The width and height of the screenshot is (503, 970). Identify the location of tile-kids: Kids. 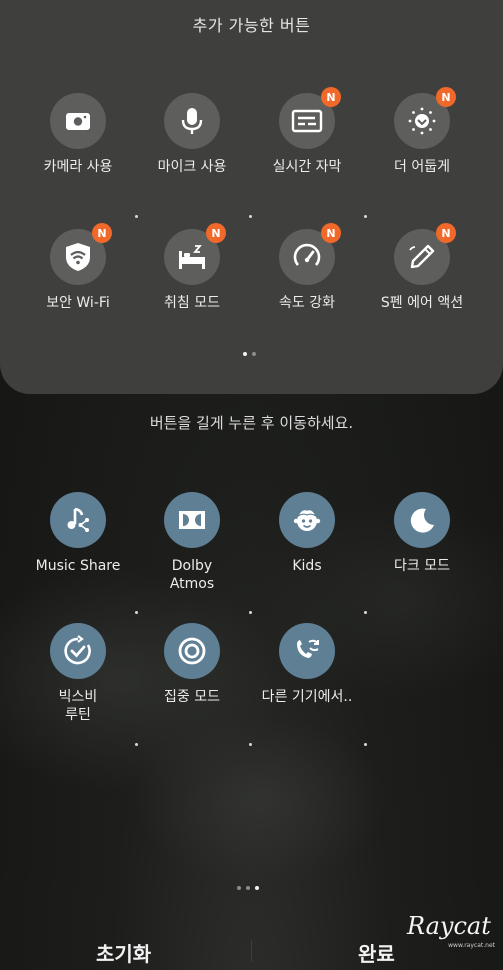
(307, 533).